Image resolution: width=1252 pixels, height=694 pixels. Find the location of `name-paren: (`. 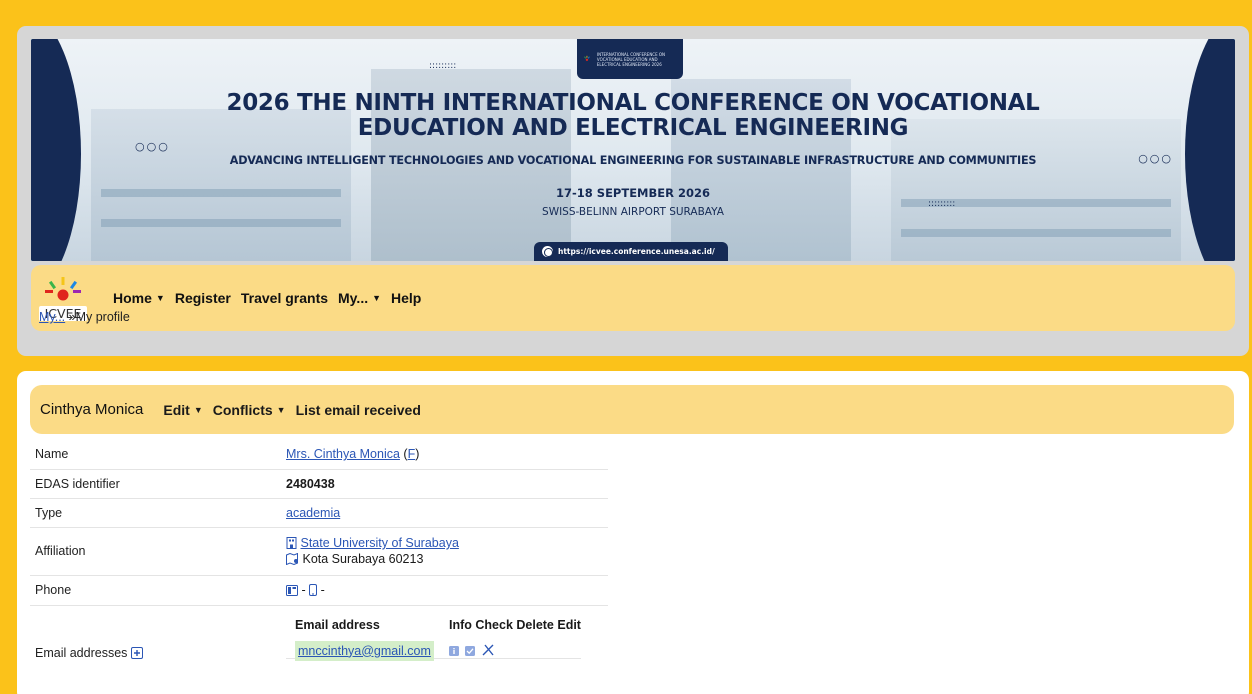

name-paren: ( is located at coordinates (403, 454).